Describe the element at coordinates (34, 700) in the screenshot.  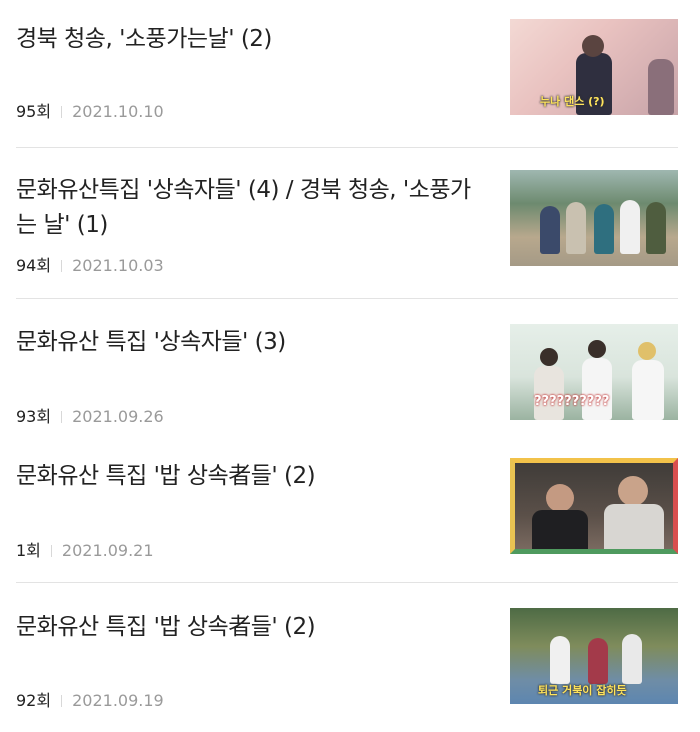
I see `episode-number: 92회` at that location.